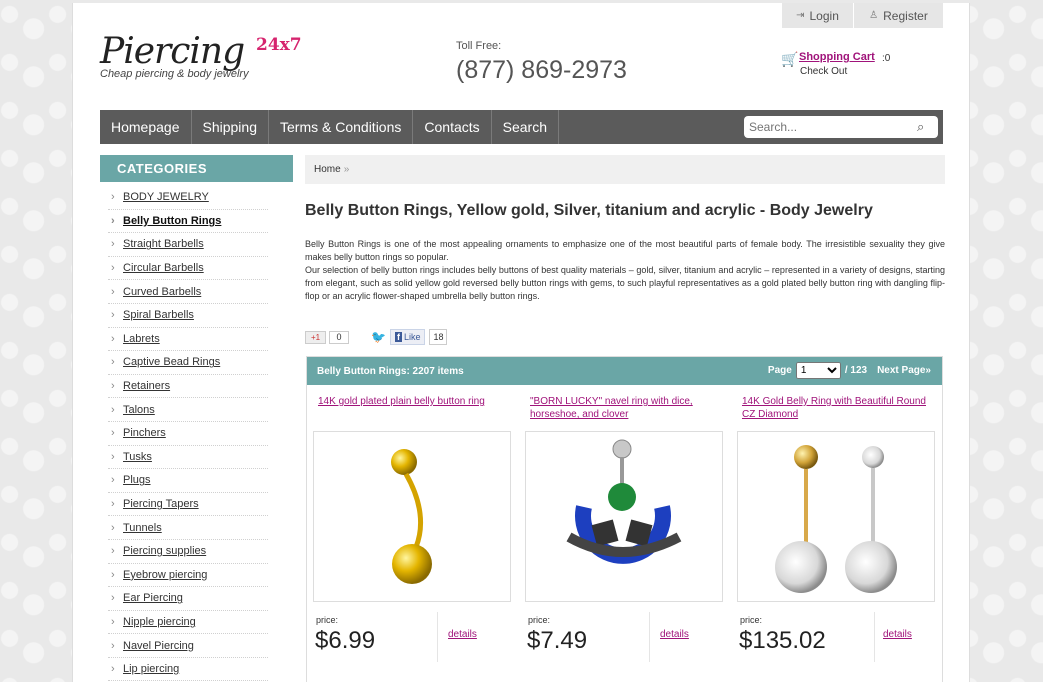  Describe the element at coordinates (823, 71) in the screenshot. I see `checkout-link: Check Out` at that location.